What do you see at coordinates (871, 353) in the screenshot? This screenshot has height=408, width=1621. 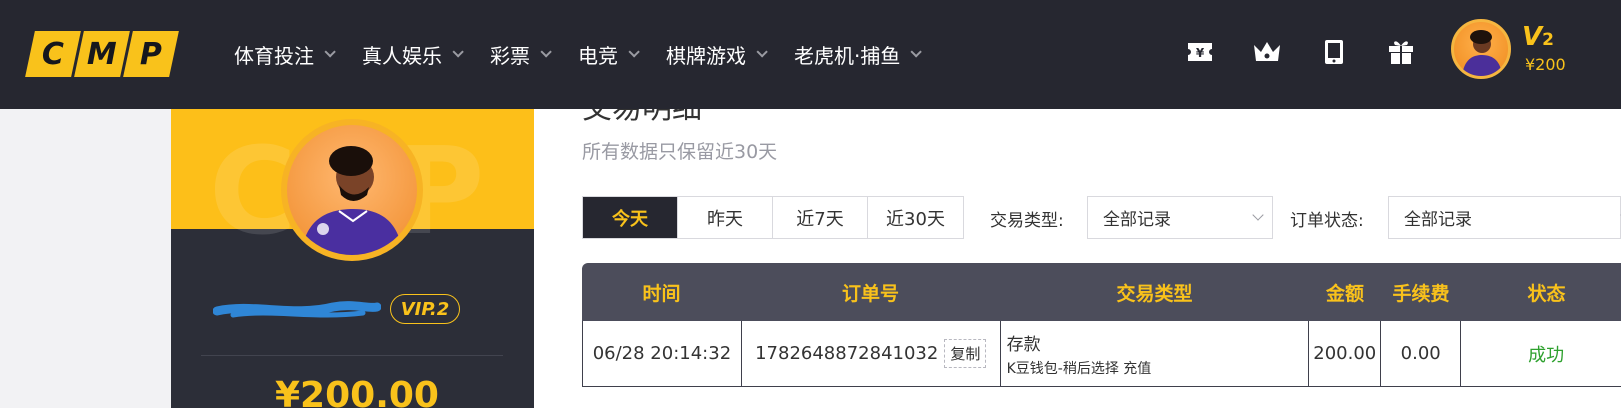 I see `cell-order-no: 1782648872841032 复制` at bounding box center [871, 353].